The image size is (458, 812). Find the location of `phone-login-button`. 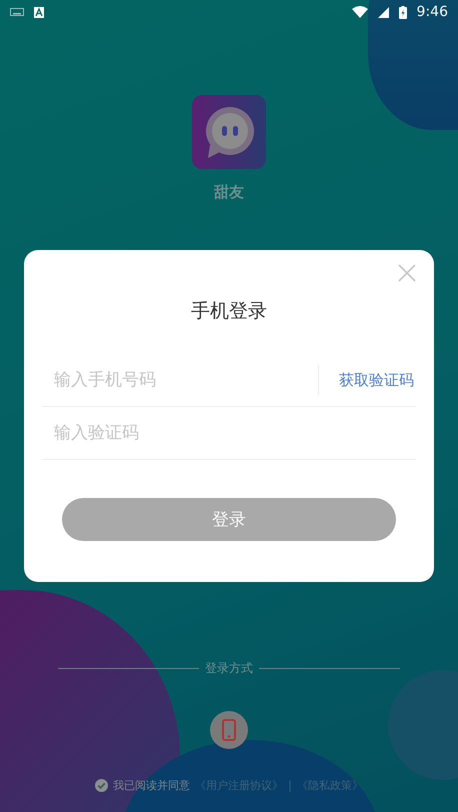

phone-login-button is located at coordinates (229, 730).